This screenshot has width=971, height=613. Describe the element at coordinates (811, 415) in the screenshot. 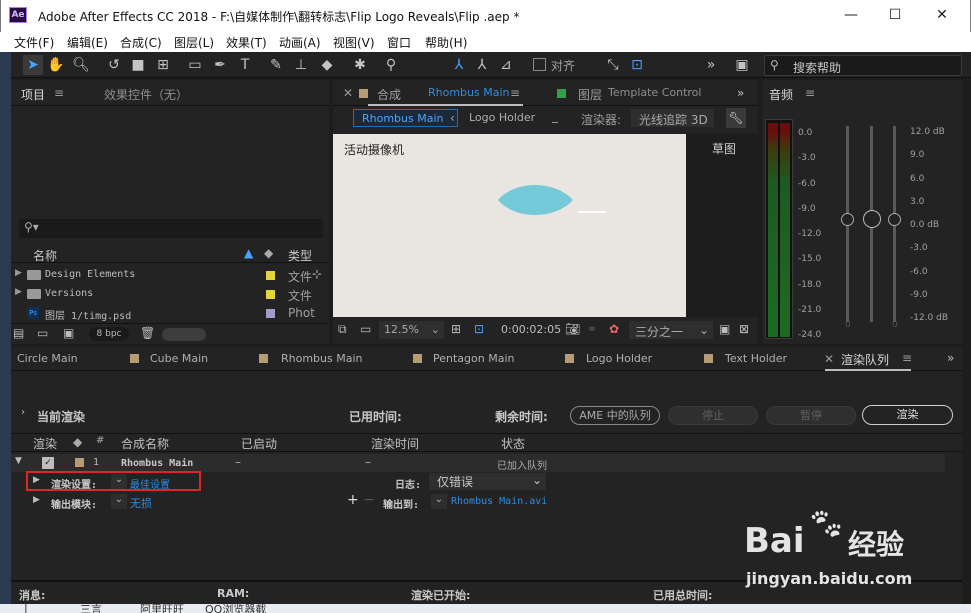

I see `pause-button: 暂停` at that location.